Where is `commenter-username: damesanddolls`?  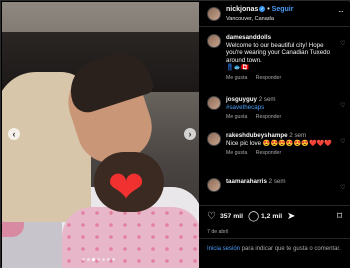 commenter-username: damesanddolls is located at coordinates (248, 37).